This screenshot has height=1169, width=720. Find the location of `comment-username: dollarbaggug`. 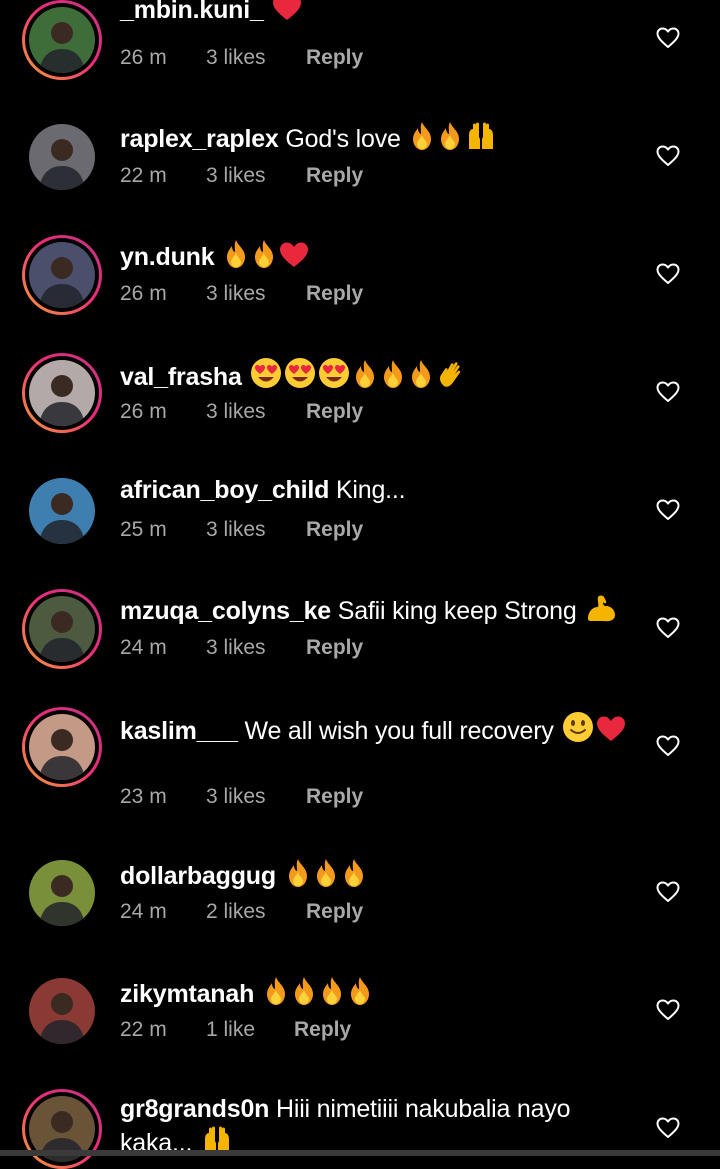

comment-username: dollarbaggug is located at coordinates (198, 876).